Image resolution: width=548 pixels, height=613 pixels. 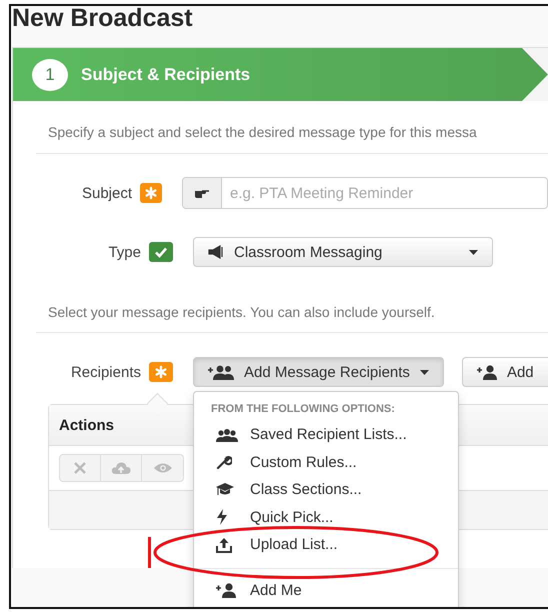 I want to click on step-title: Subject & Recipients, so click(x=165, y=74).